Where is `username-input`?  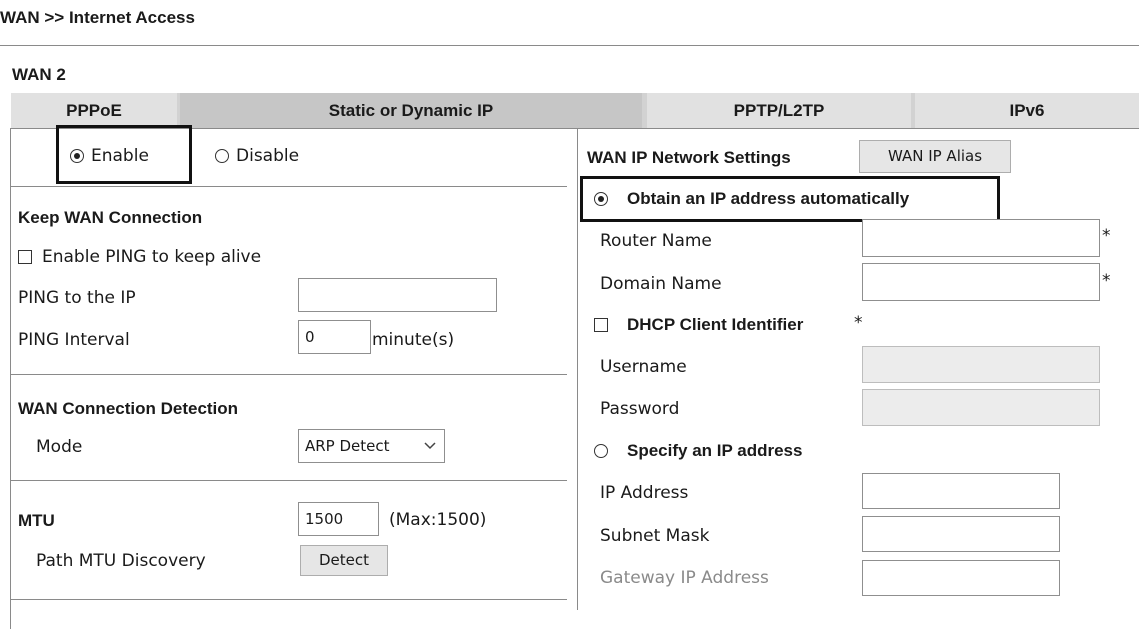 username-input is located at coordinates (981, 364).